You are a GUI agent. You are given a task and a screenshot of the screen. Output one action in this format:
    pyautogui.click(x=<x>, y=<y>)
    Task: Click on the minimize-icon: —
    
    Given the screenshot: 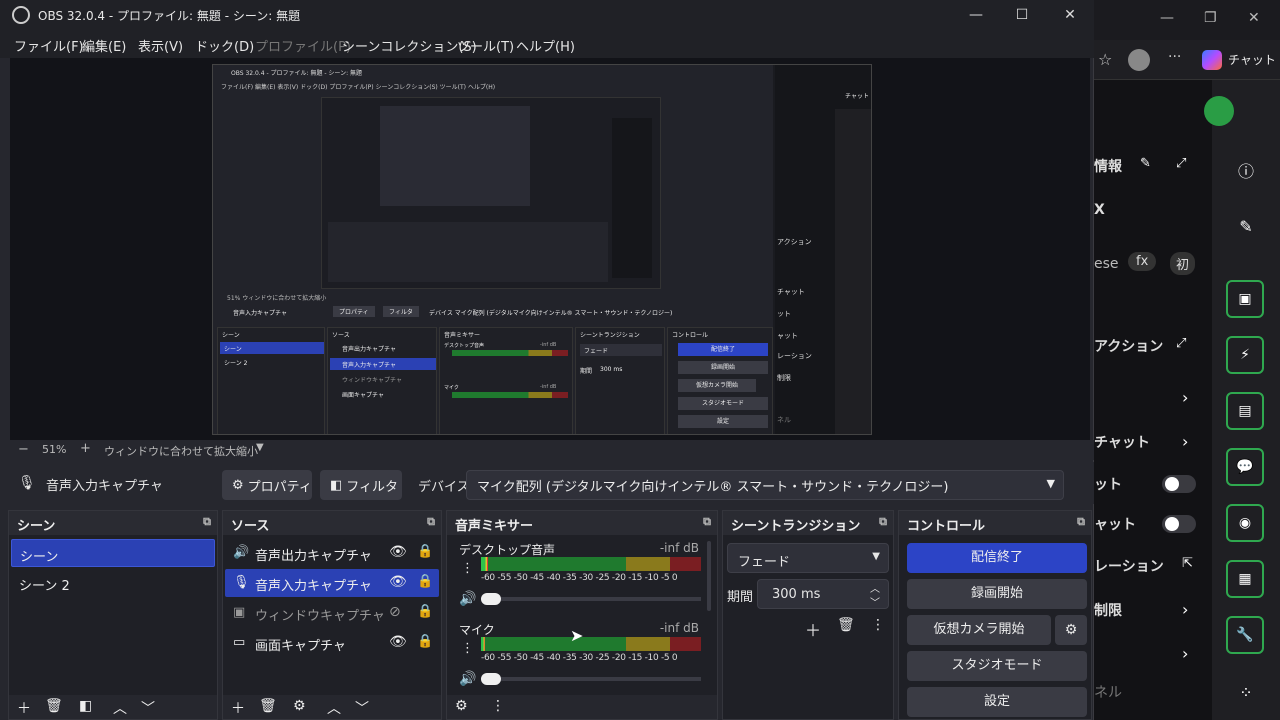 What is the action you would take?
    pyautogui.click(x=1167, y=18)
    